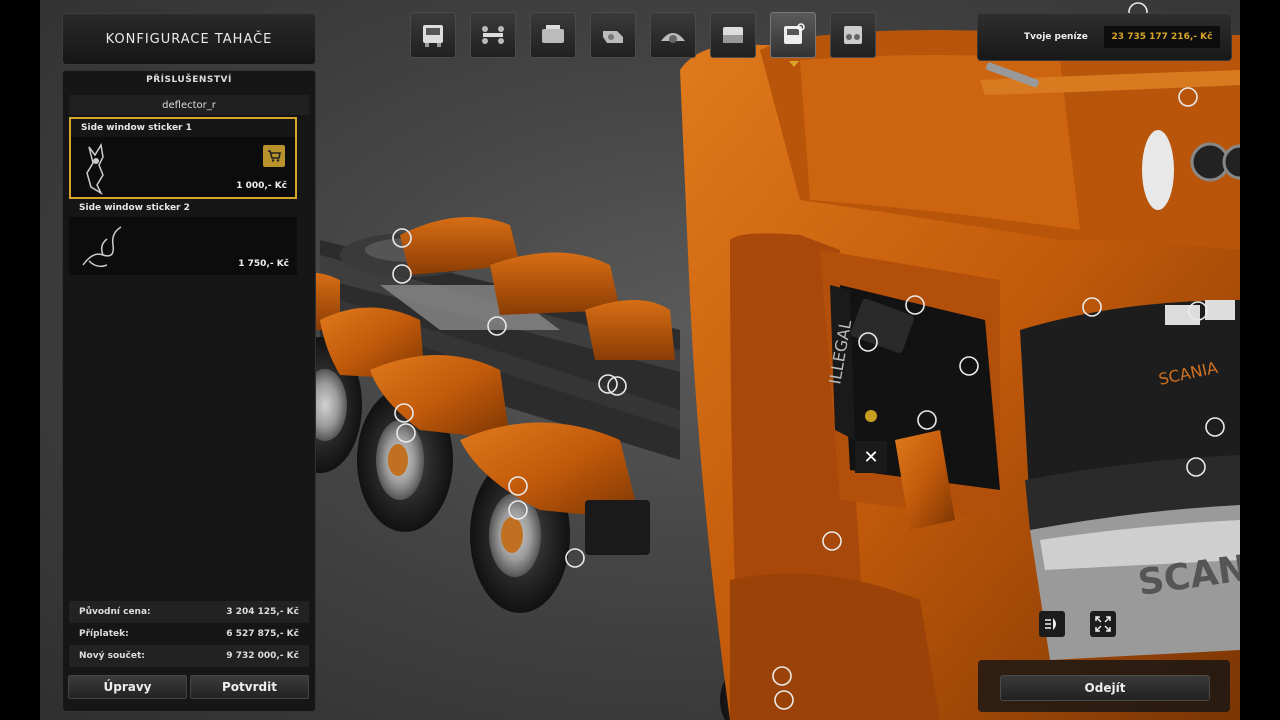 The width and height of the screenshot is (1280, 720). I want to click on item-label: Side window sticker 1, so click(136, 128).